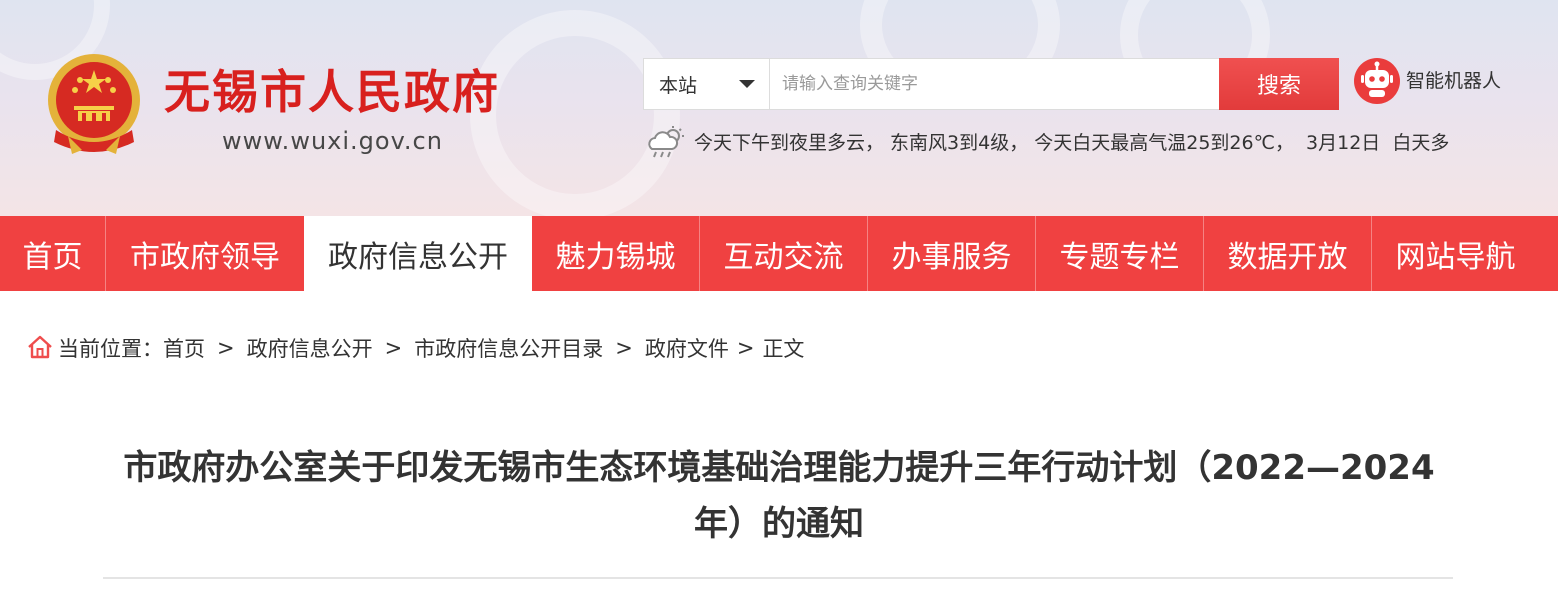 This screenshot has width=1558, height=592. I want to click on search-bar: 本站 搜索, so click(991, 84).